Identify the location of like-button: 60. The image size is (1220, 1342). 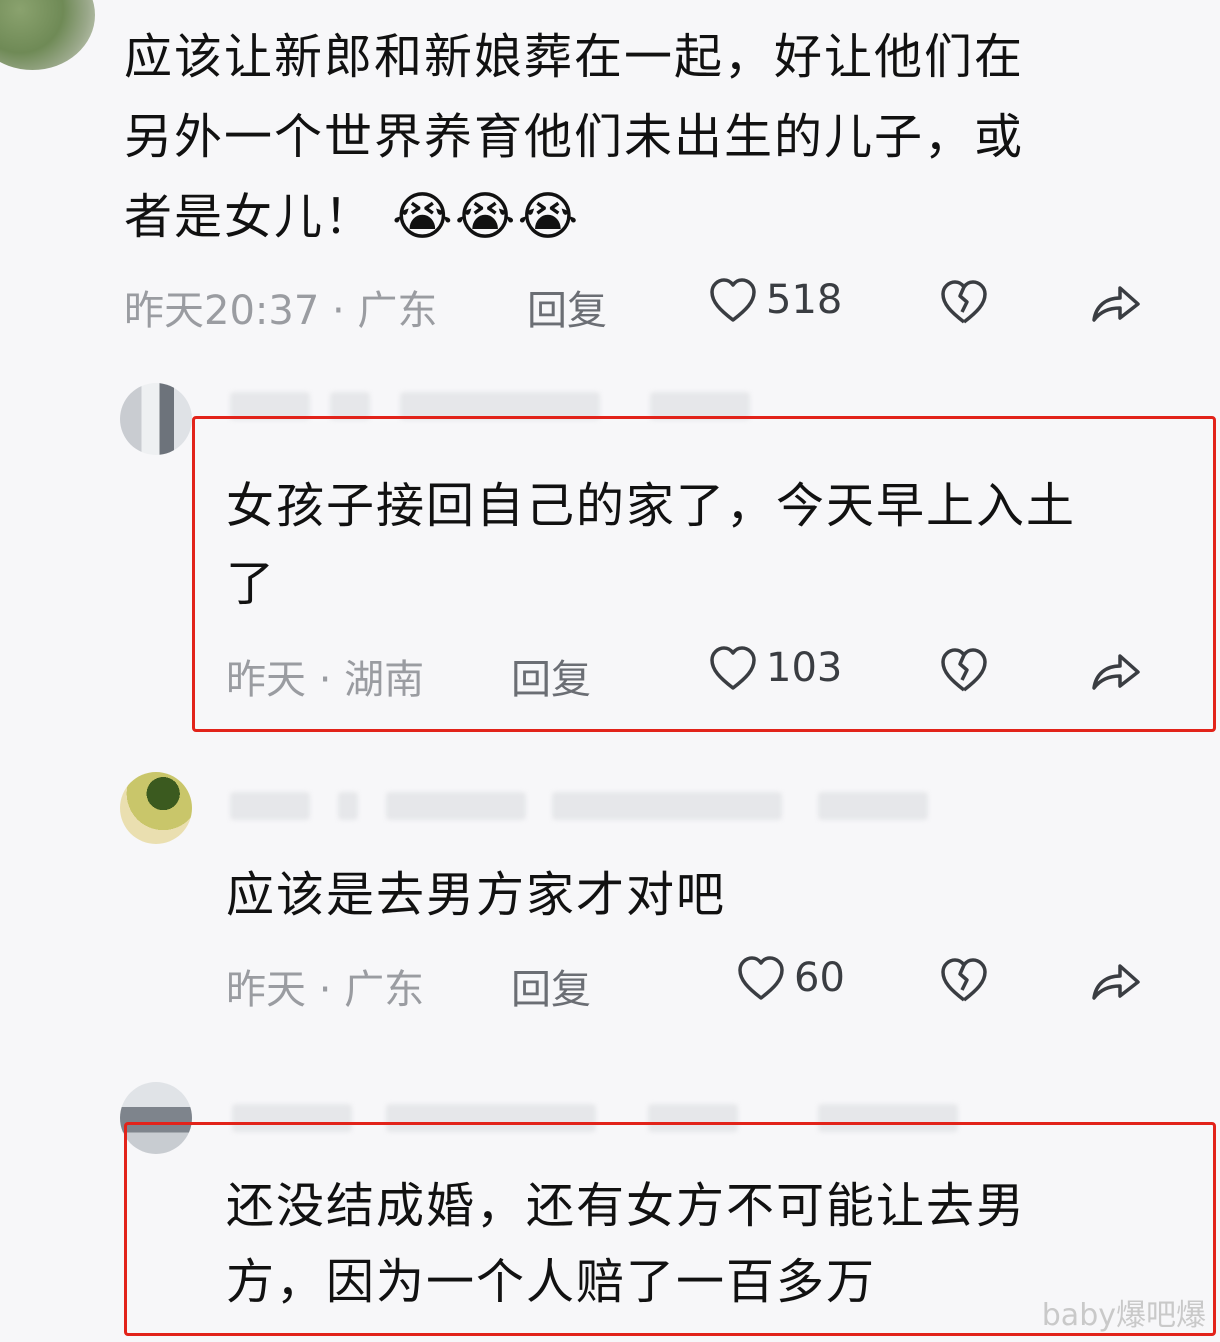
(790, 978).